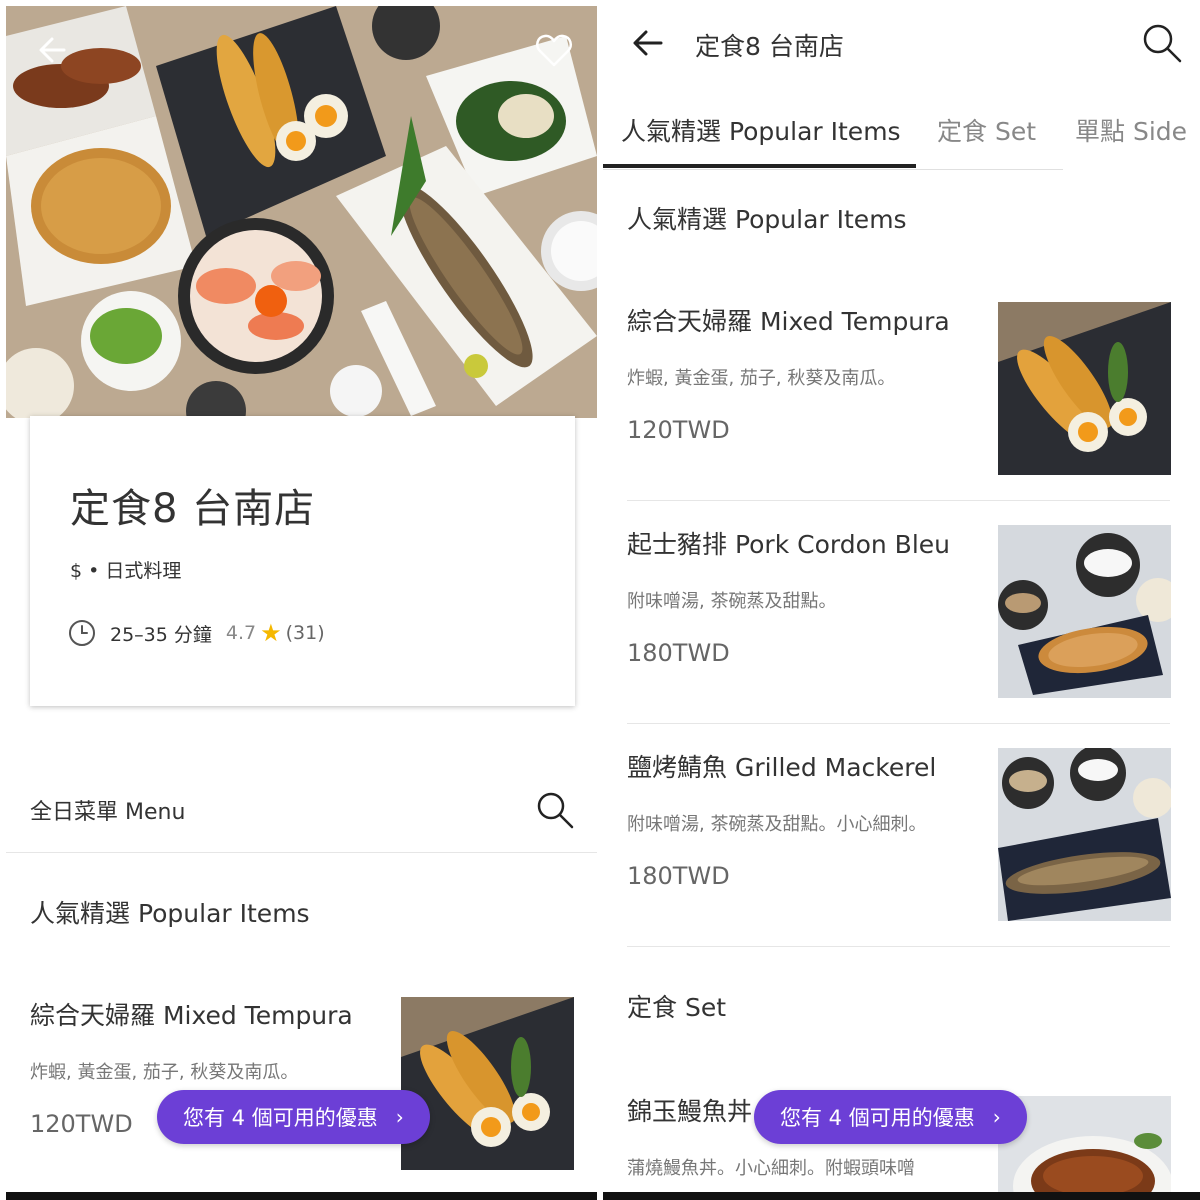 Image resolution: width=1200 pixels, height=1200 pixels. Describe the element at coordinates (759, 166) in the screenshot. I see `active-tab-indicator` at that location.